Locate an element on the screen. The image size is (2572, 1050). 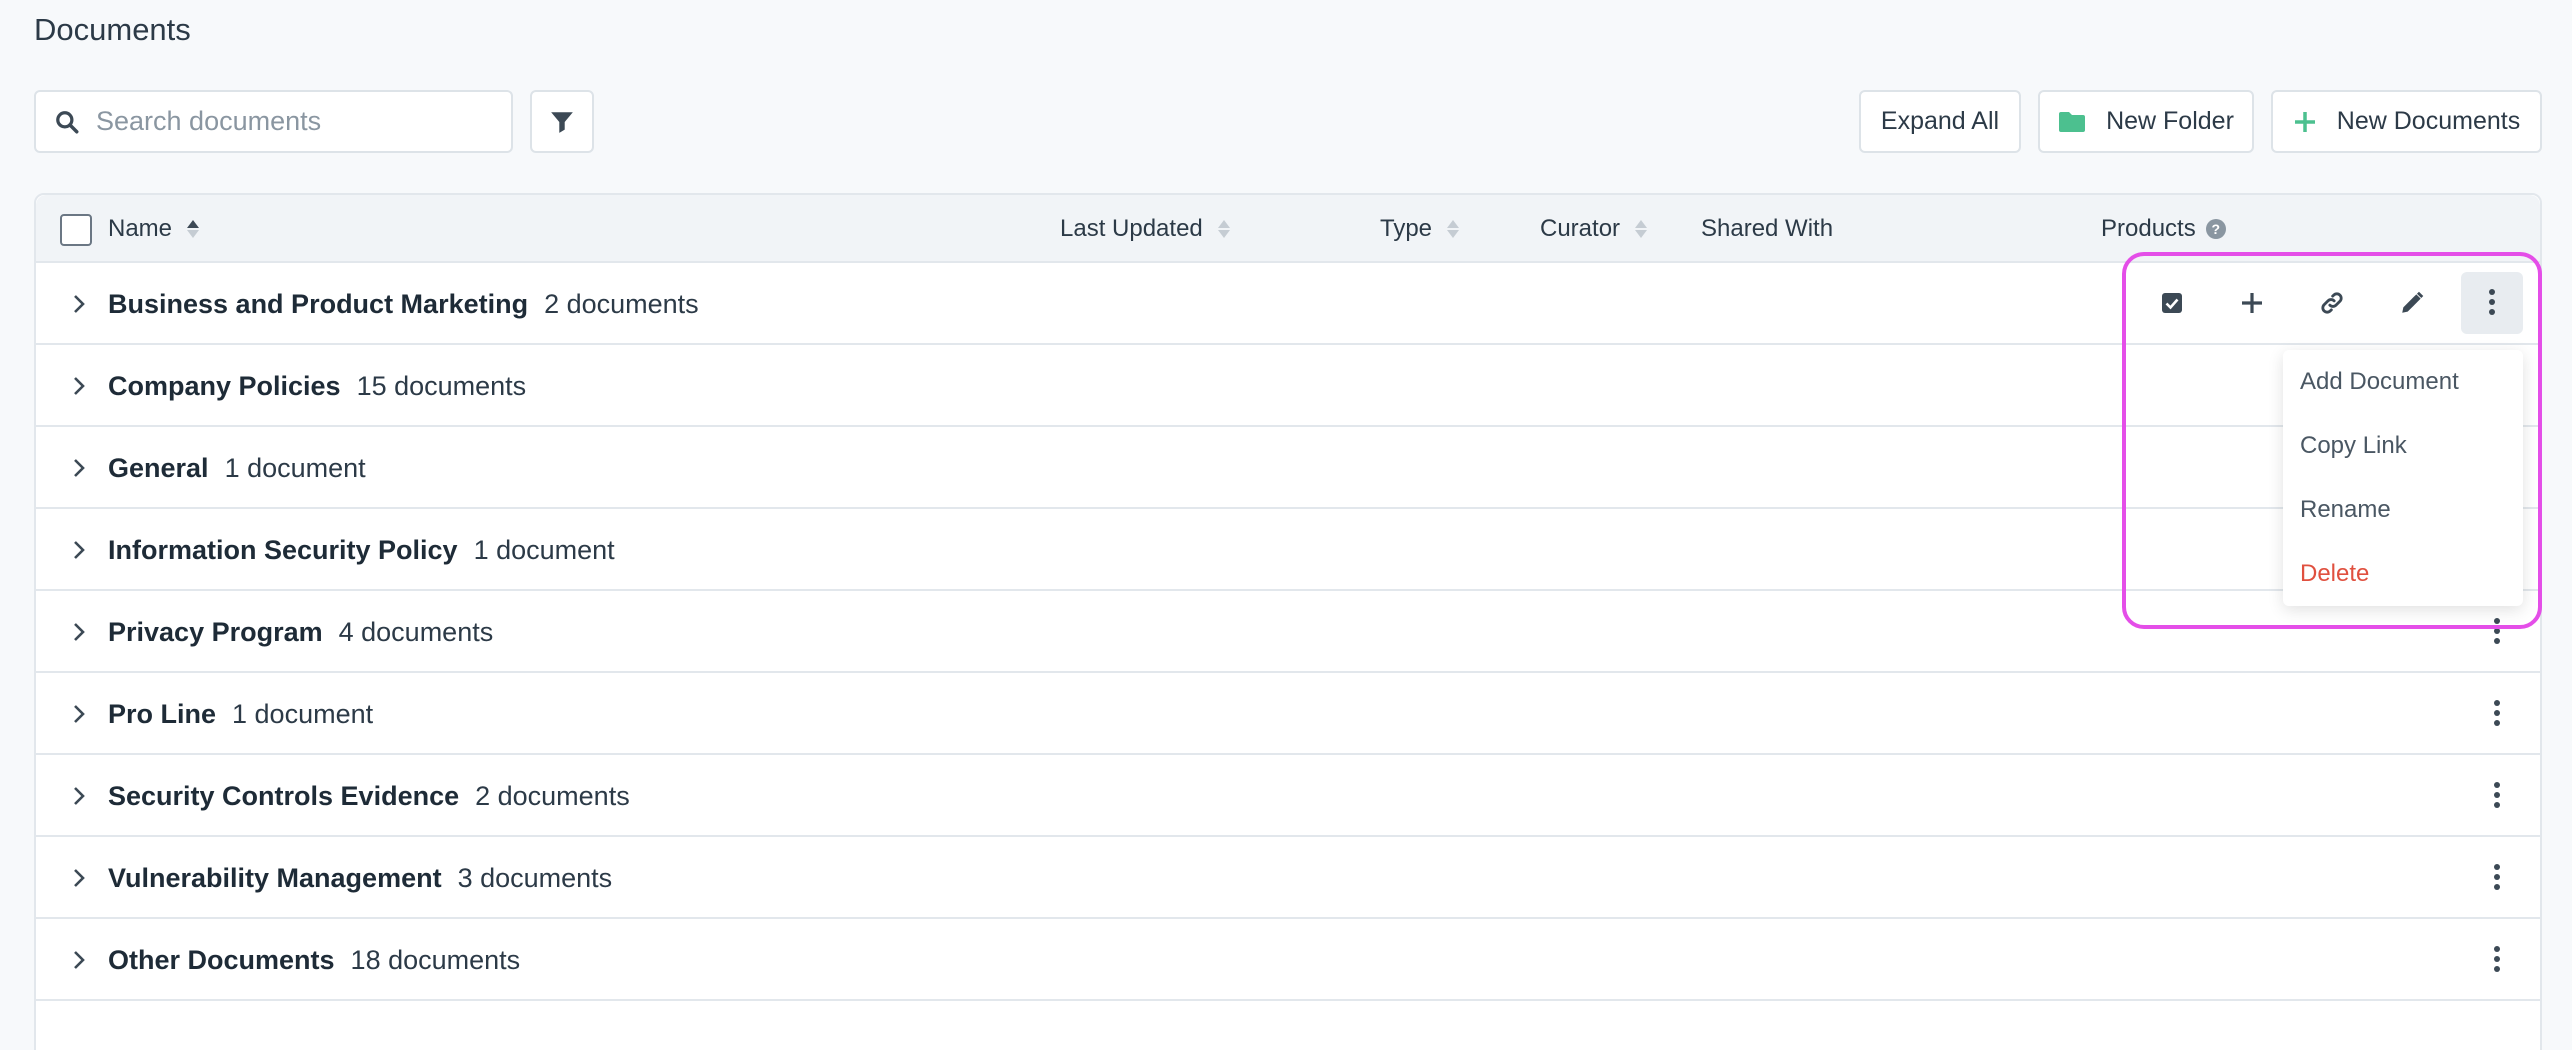
column-products: Products ? is located at coordinates (2163, 229).